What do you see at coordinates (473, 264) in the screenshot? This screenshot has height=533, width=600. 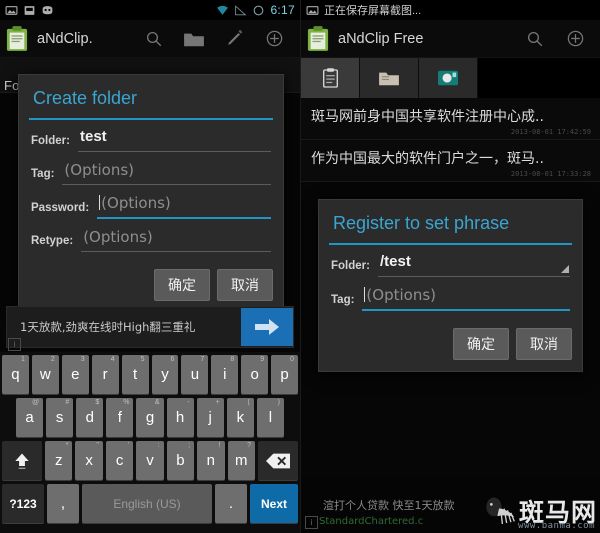 I see `folder-spinner: /test` at bounding box center [473, 264].